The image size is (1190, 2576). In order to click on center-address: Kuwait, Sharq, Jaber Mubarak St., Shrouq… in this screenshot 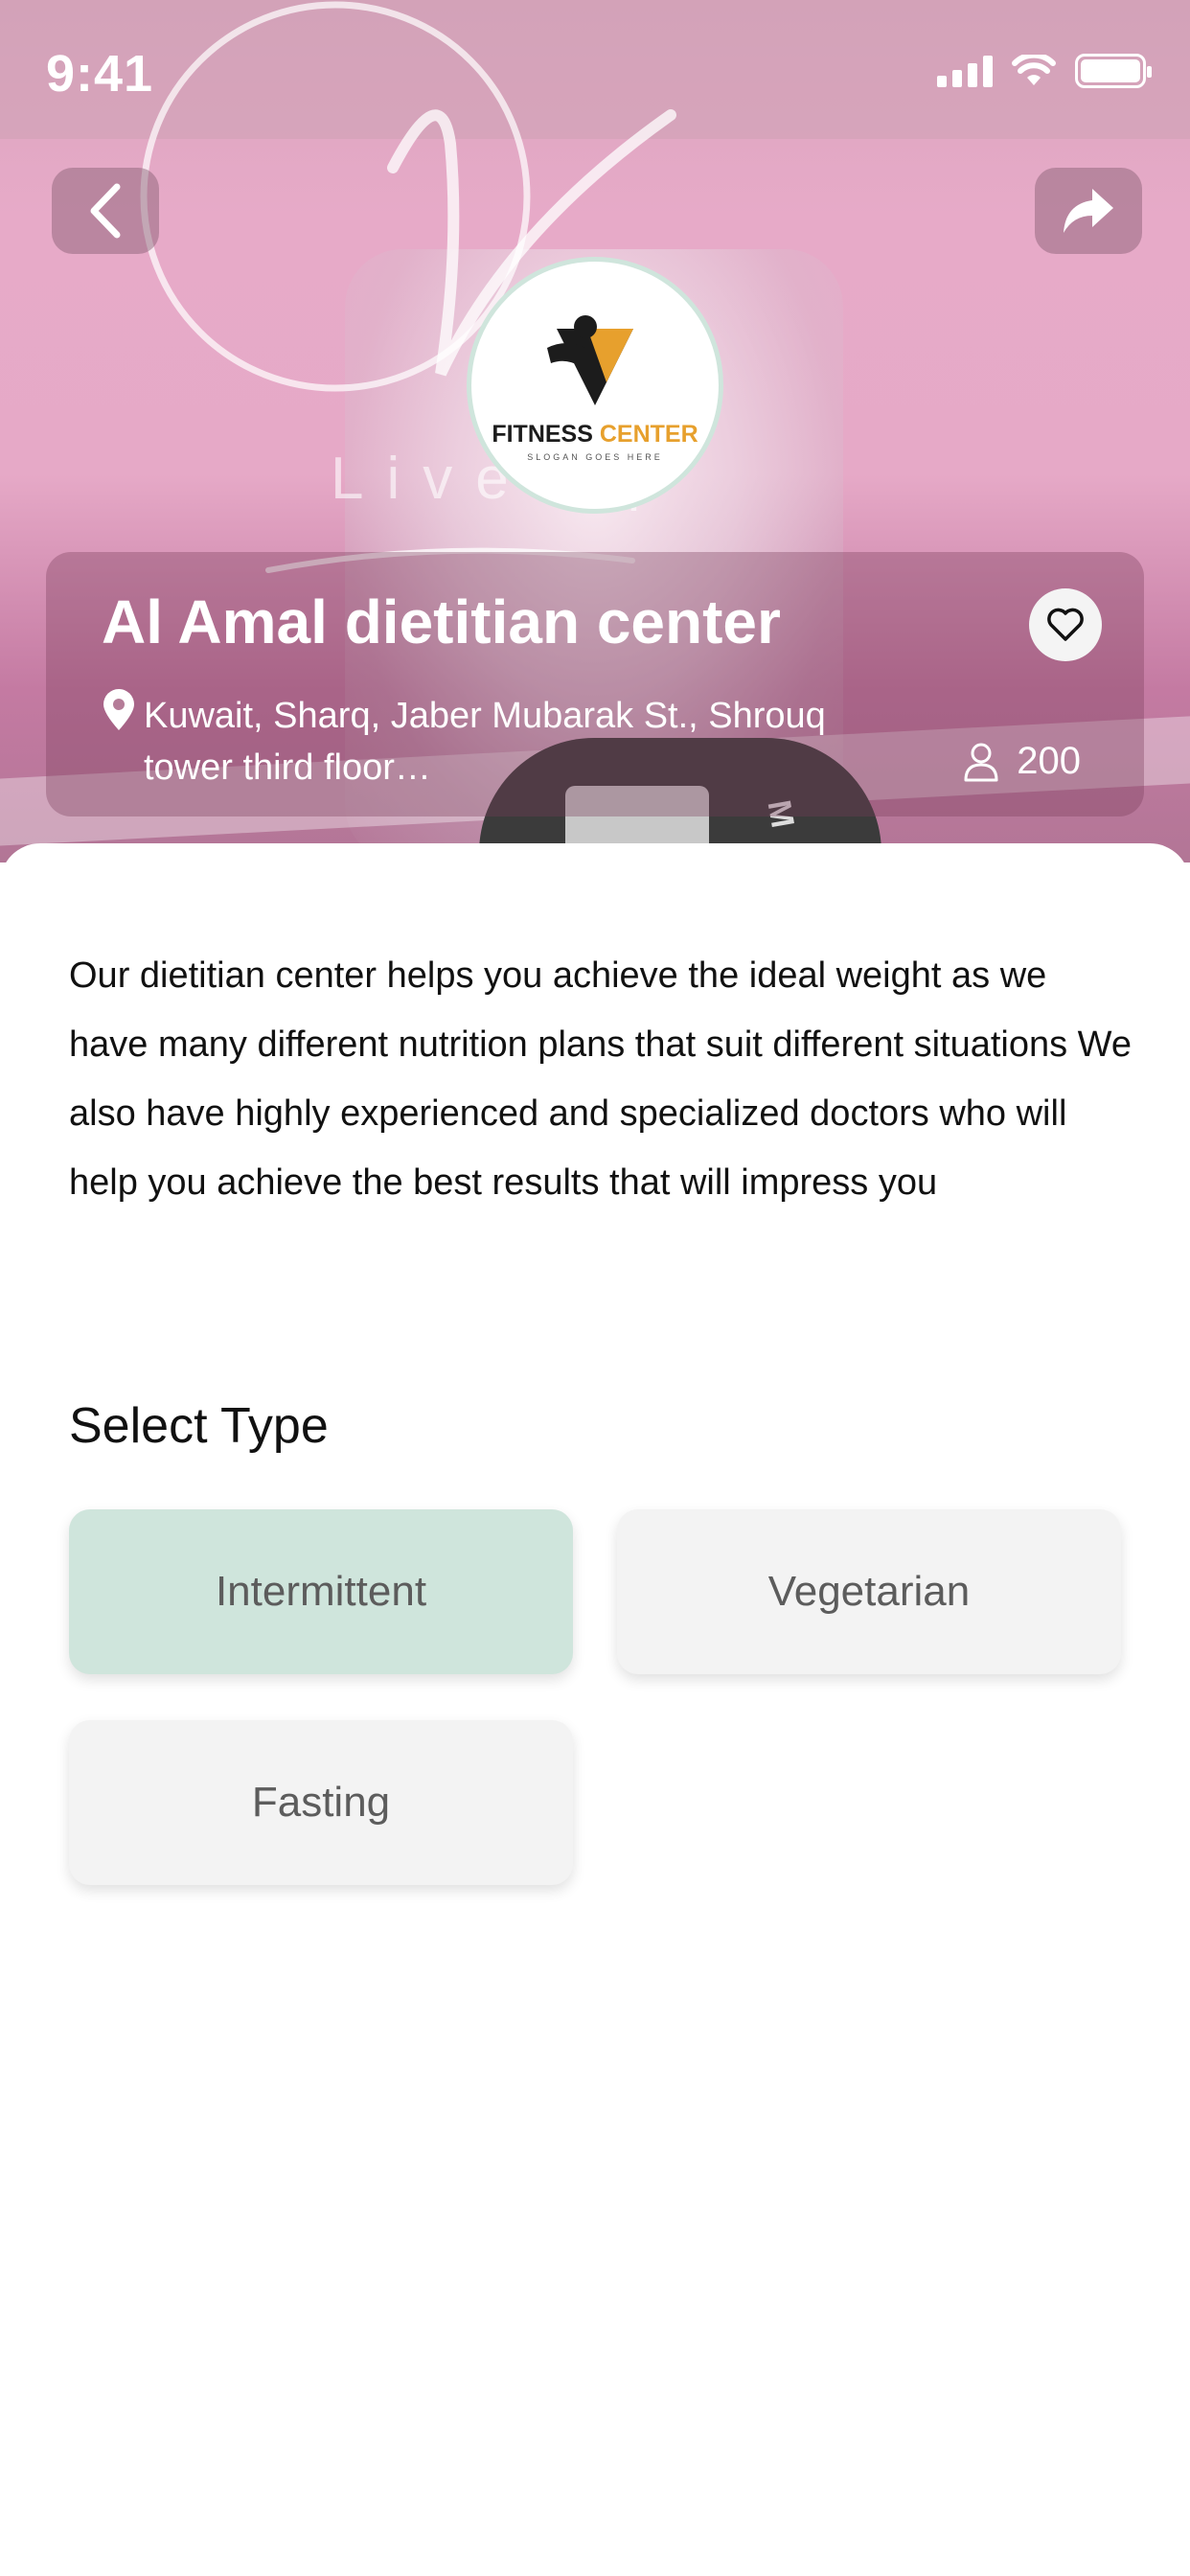, I will do `click(485, 742)`.